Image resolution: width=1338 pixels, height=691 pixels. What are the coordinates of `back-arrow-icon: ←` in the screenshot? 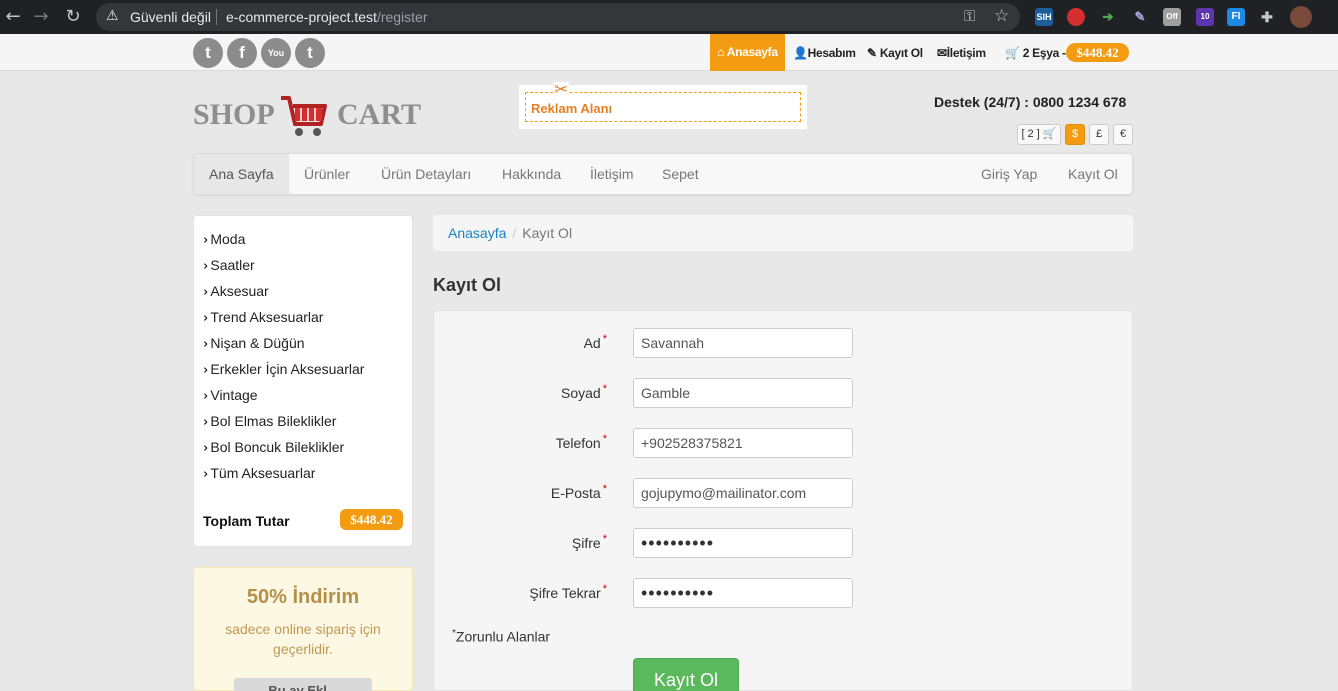 It's located at (13, 17).